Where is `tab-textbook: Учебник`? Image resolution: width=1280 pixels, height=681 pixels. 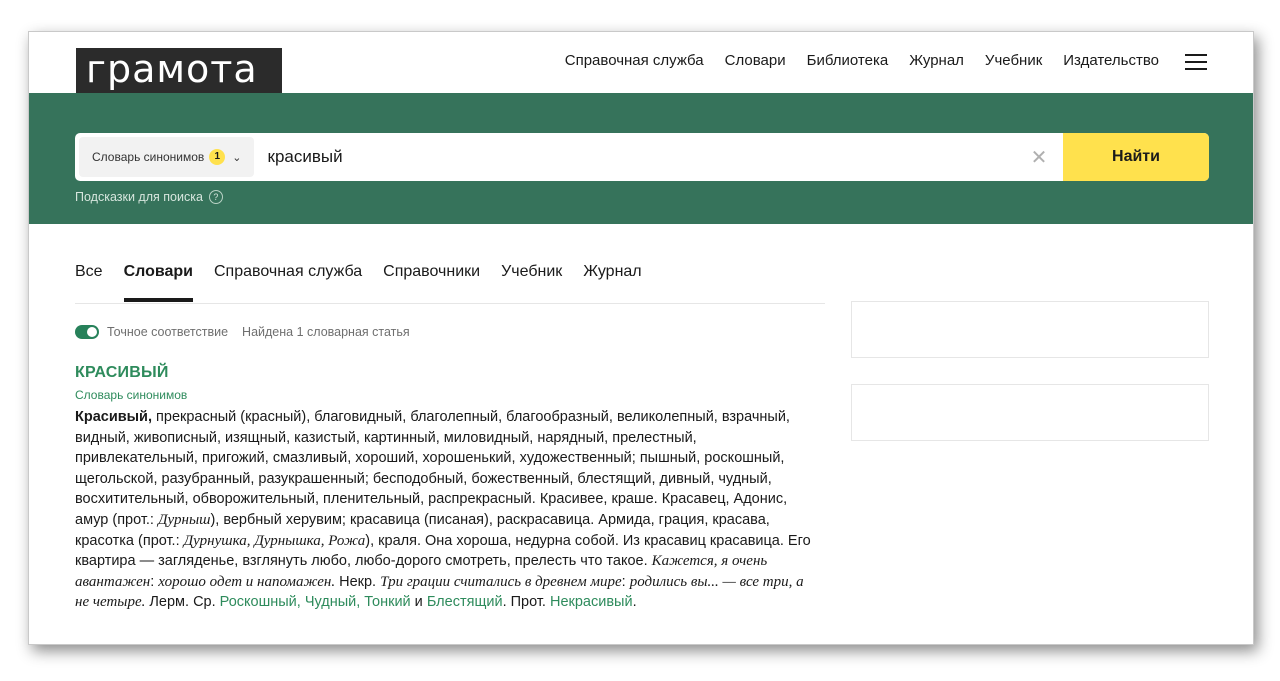 tab-textbook: Учебник is located at coordinates (531, 282).